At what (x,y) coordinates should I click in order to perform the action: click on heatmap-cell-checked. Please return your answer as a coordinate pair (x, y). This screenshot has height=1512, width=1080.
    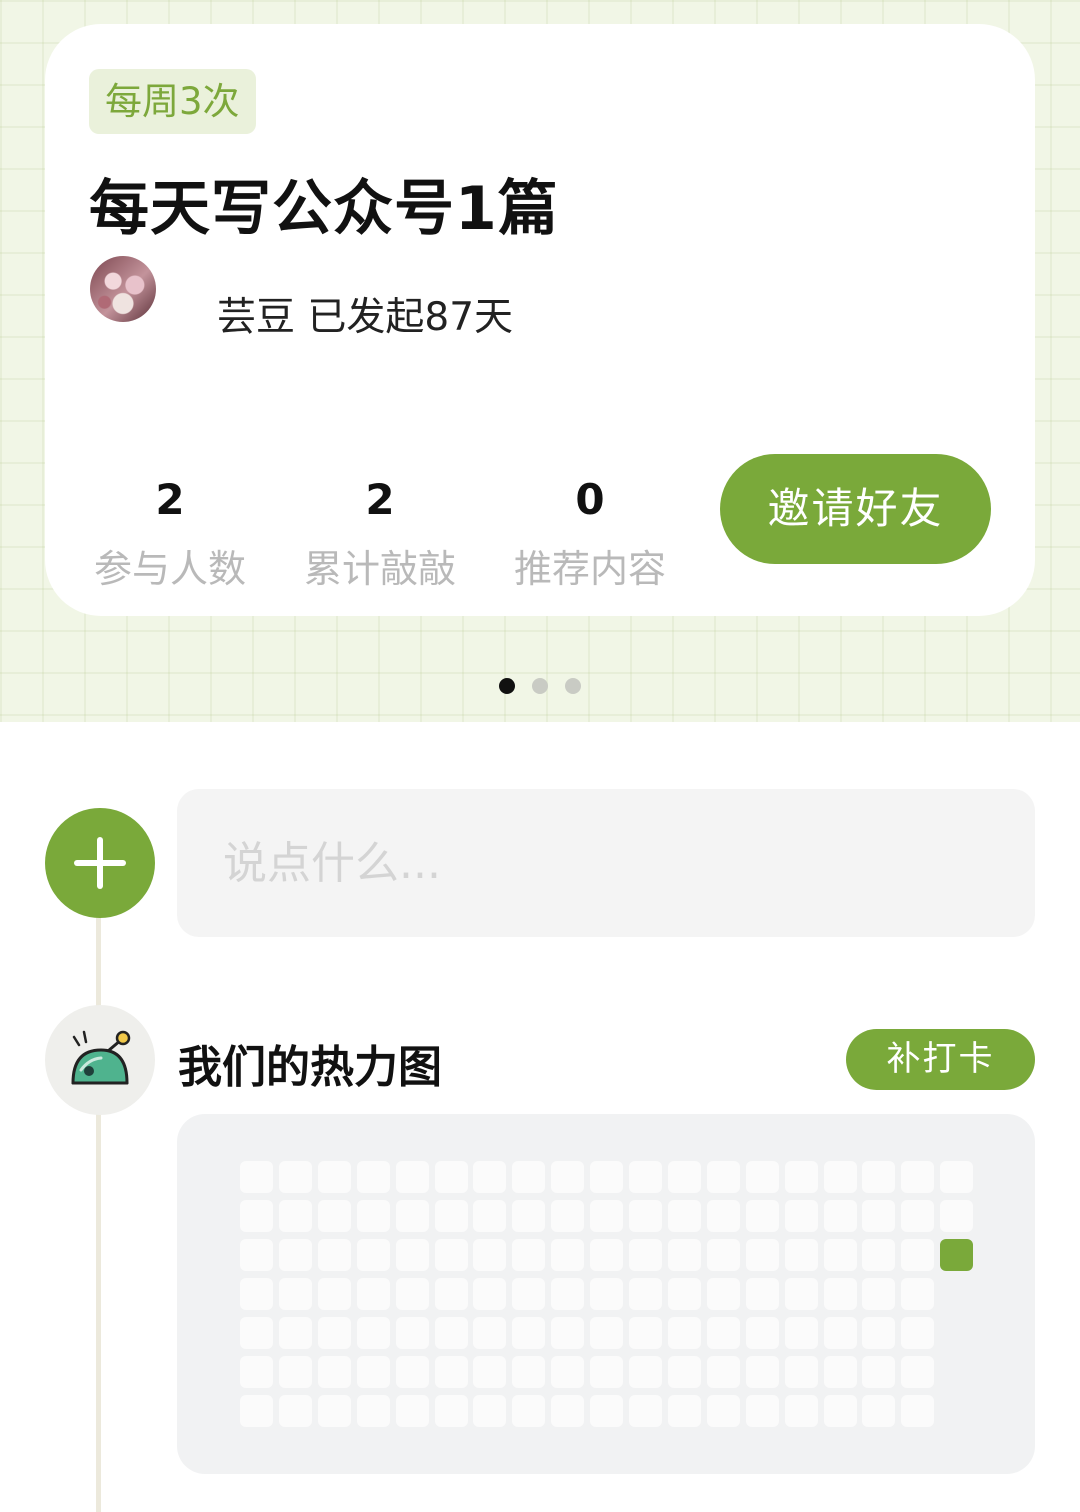
    Looking at the image, I should click on (957, 1255).